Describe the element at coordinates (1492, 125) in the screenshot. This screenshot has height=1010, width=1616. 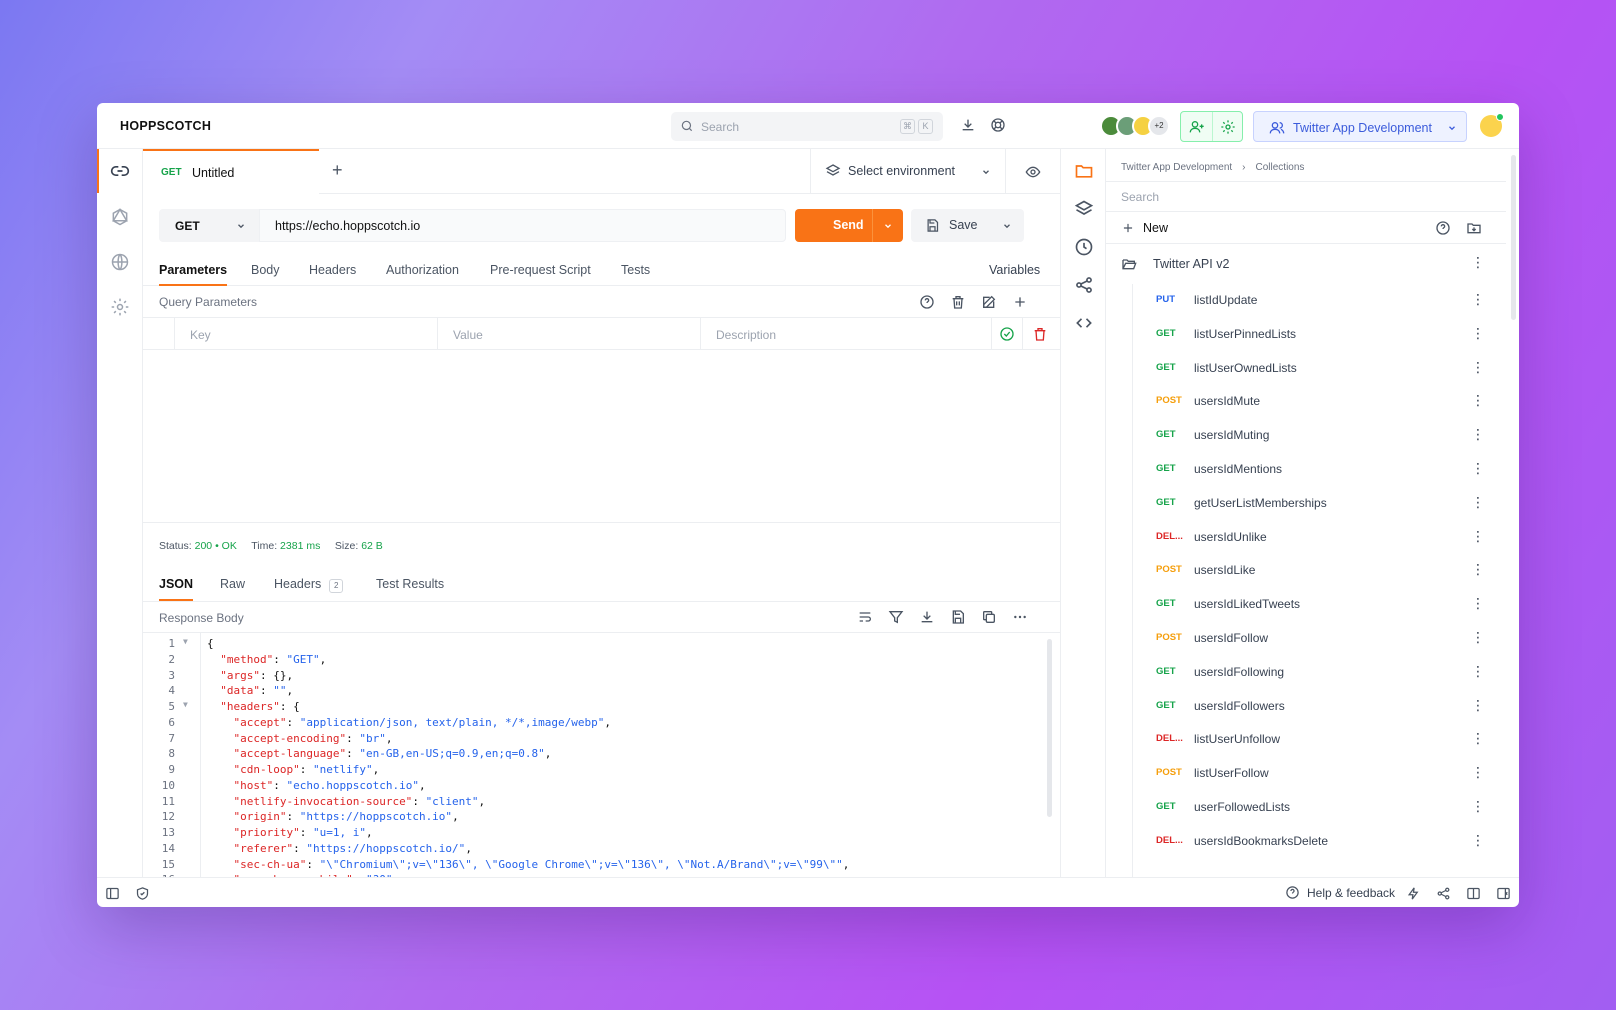
I see `user-avatar` at that location.